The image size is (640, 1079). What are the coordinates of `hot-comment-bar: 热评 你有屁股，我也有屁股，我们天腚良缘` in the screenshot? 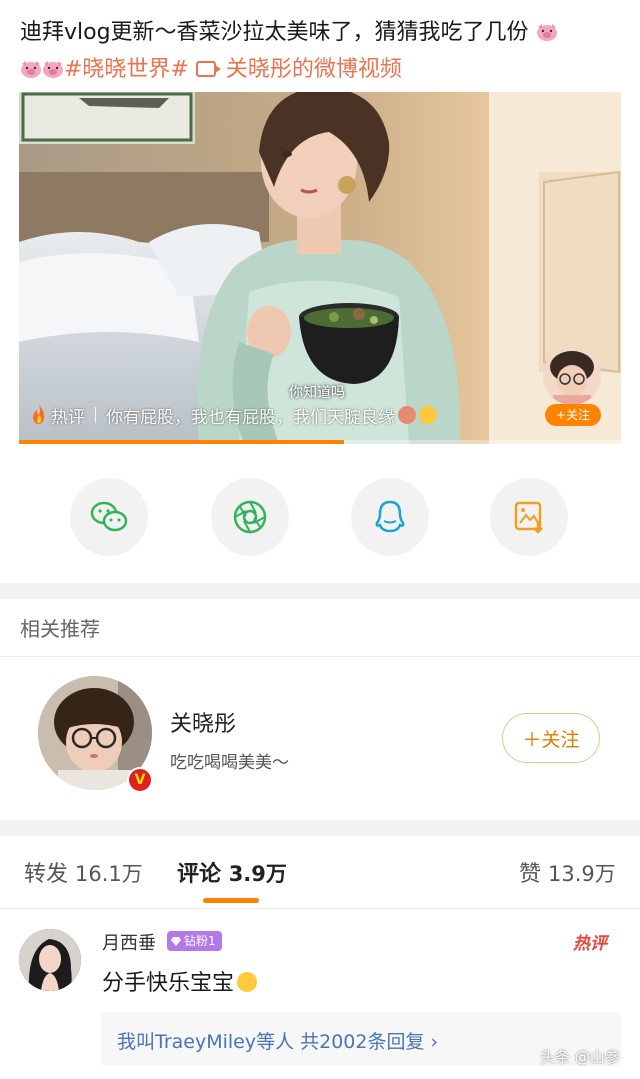 It's located at (234, 415).